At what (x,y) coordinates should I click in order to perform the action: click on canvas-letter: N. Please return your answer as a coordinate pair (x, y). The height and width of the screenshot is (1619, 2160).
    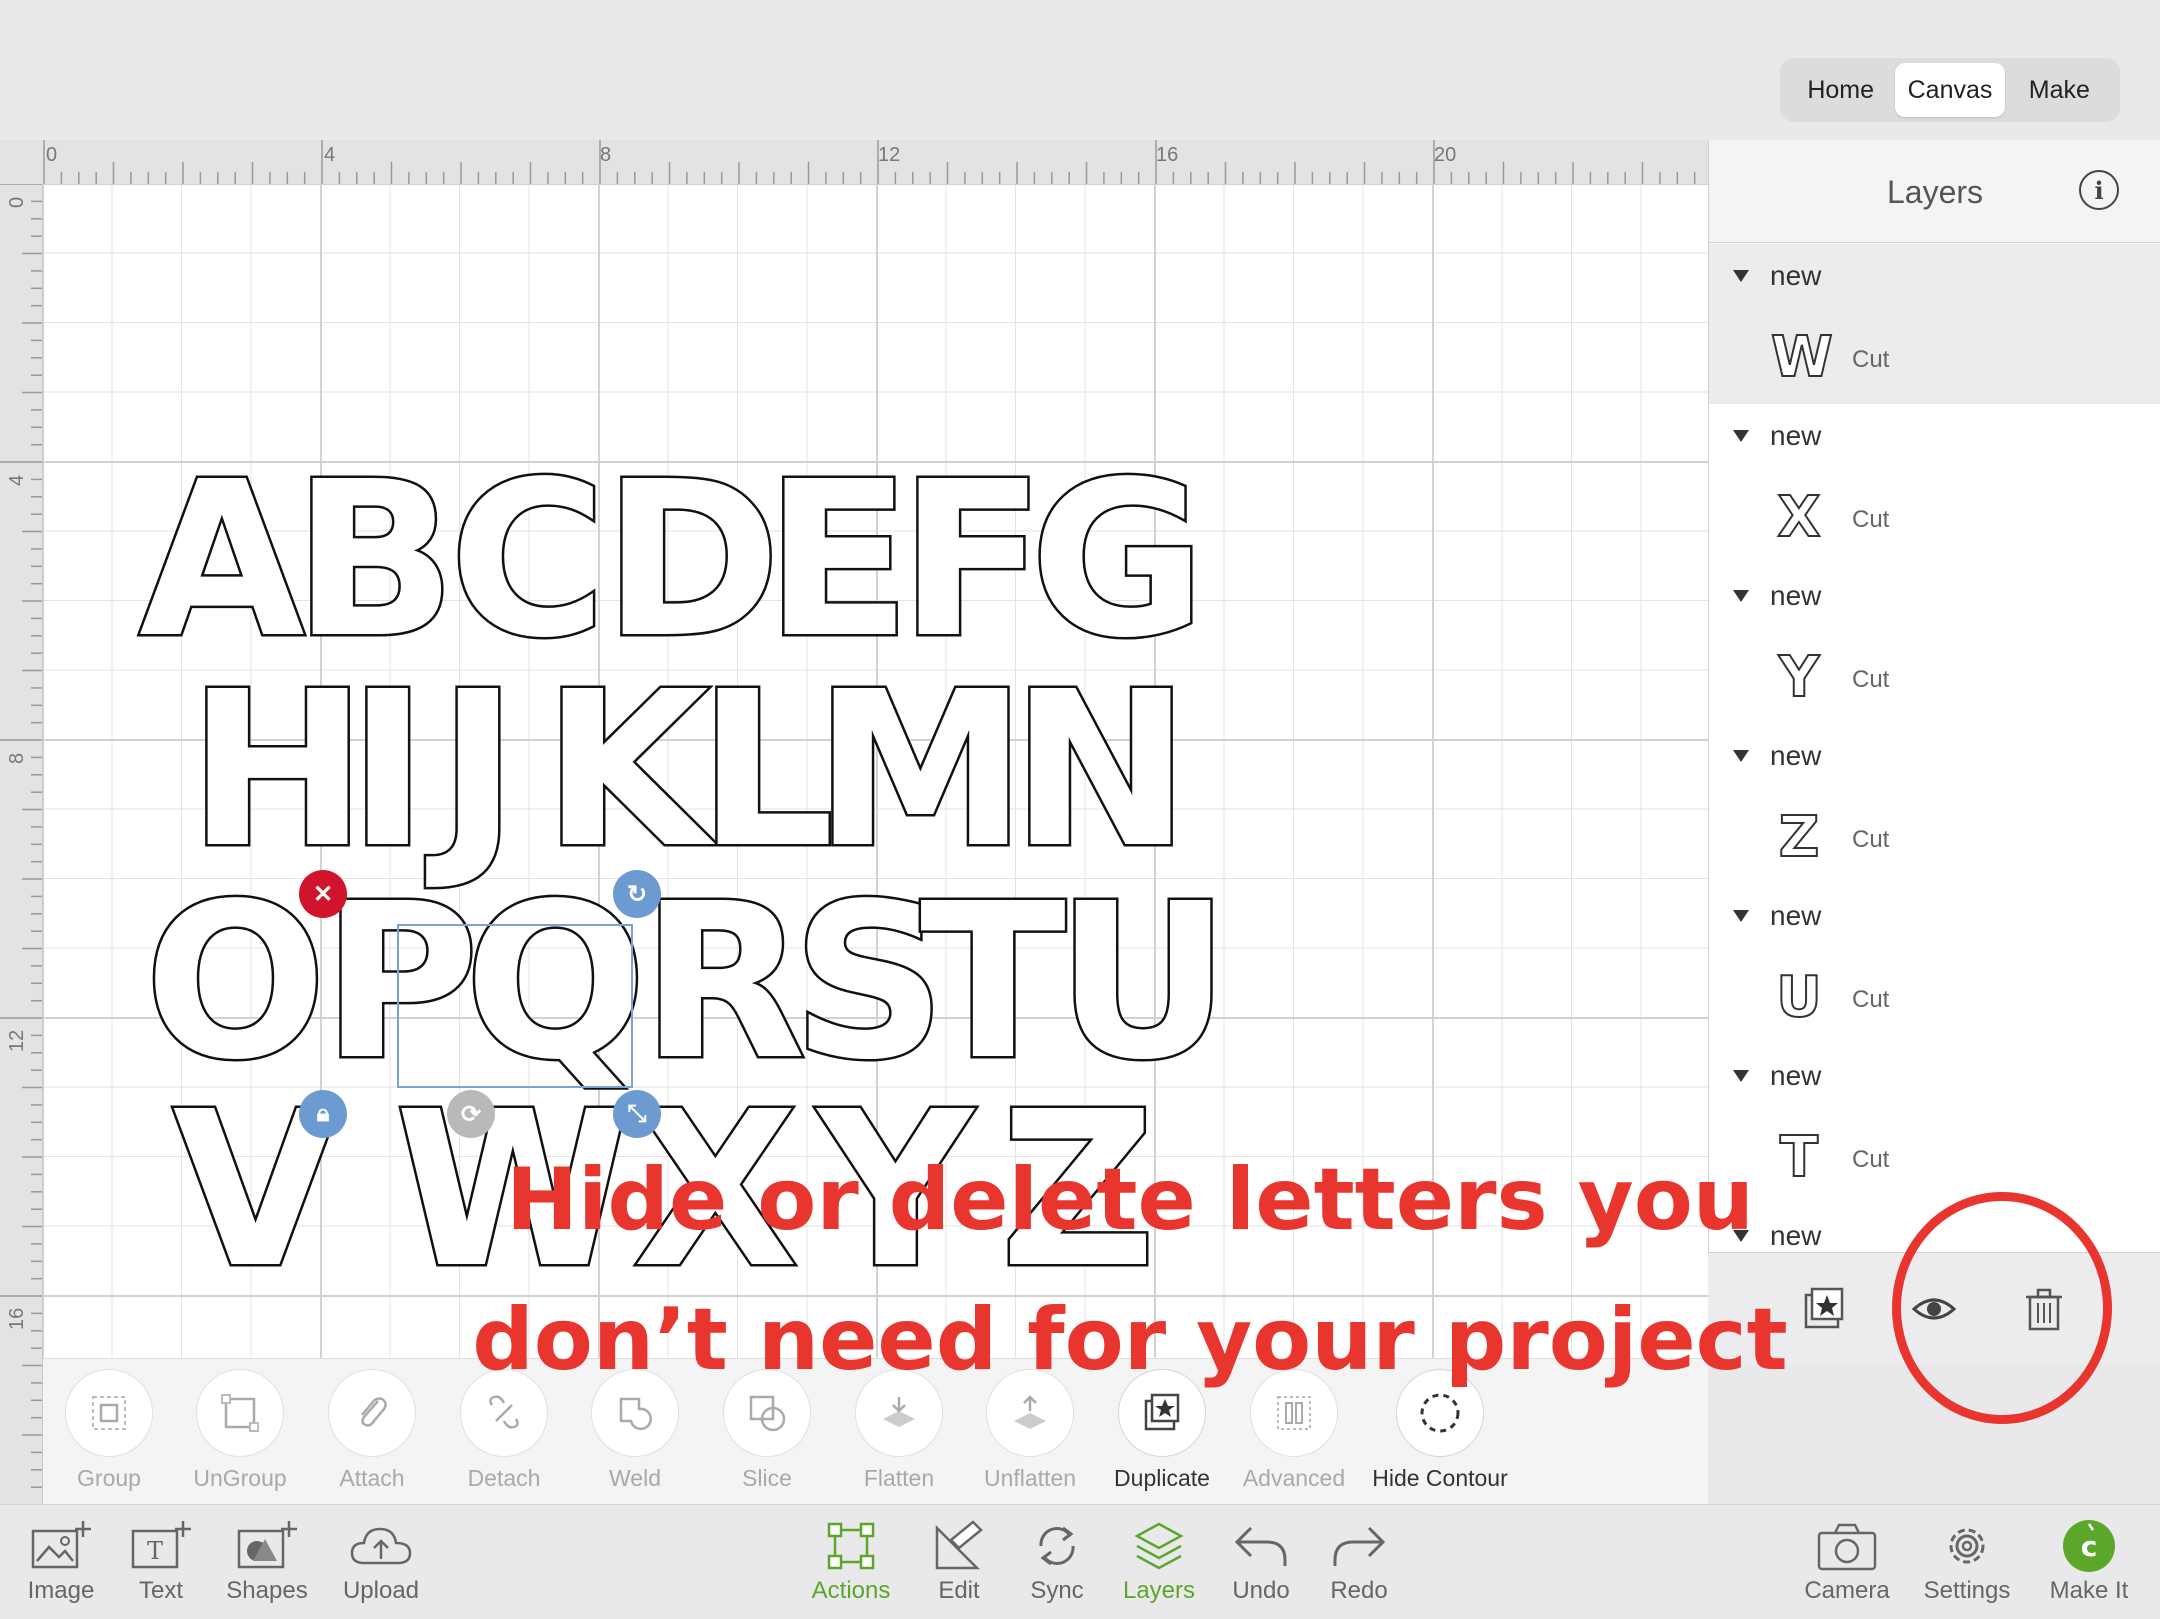
    Looking at the image, I should click on (1100, 770).